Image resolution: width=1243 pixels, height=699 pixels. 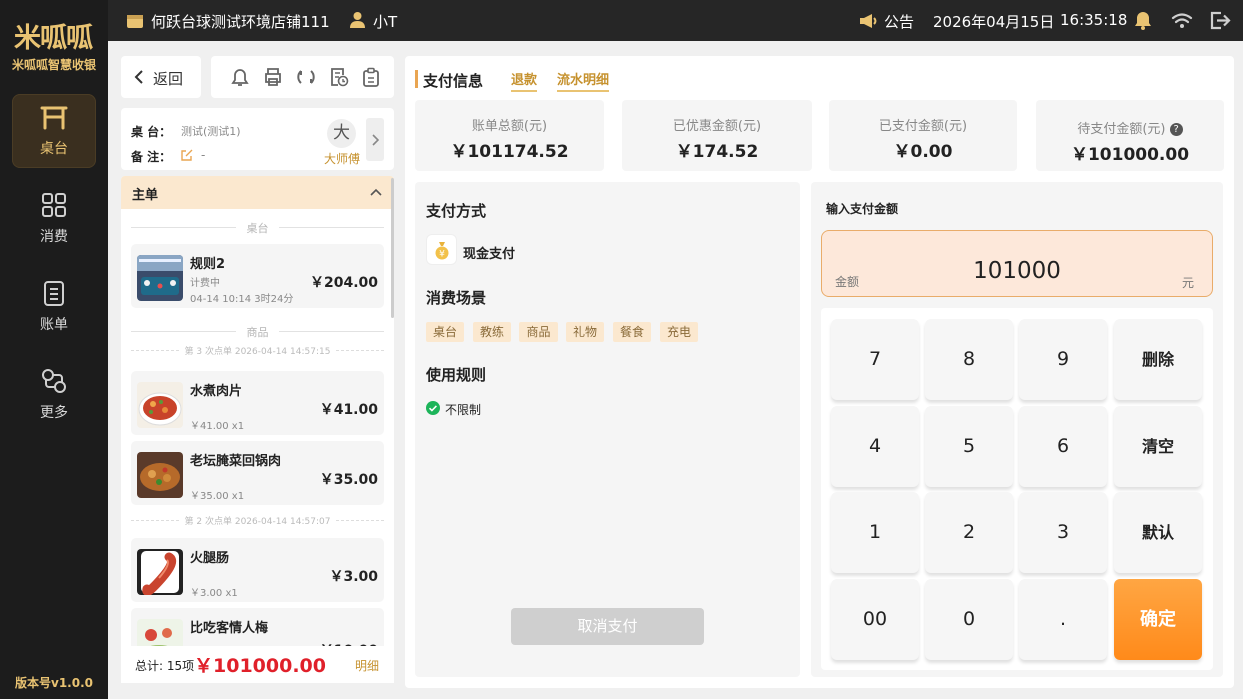 I want to click on main-order-title: 主单, so click(x=145, y=195).